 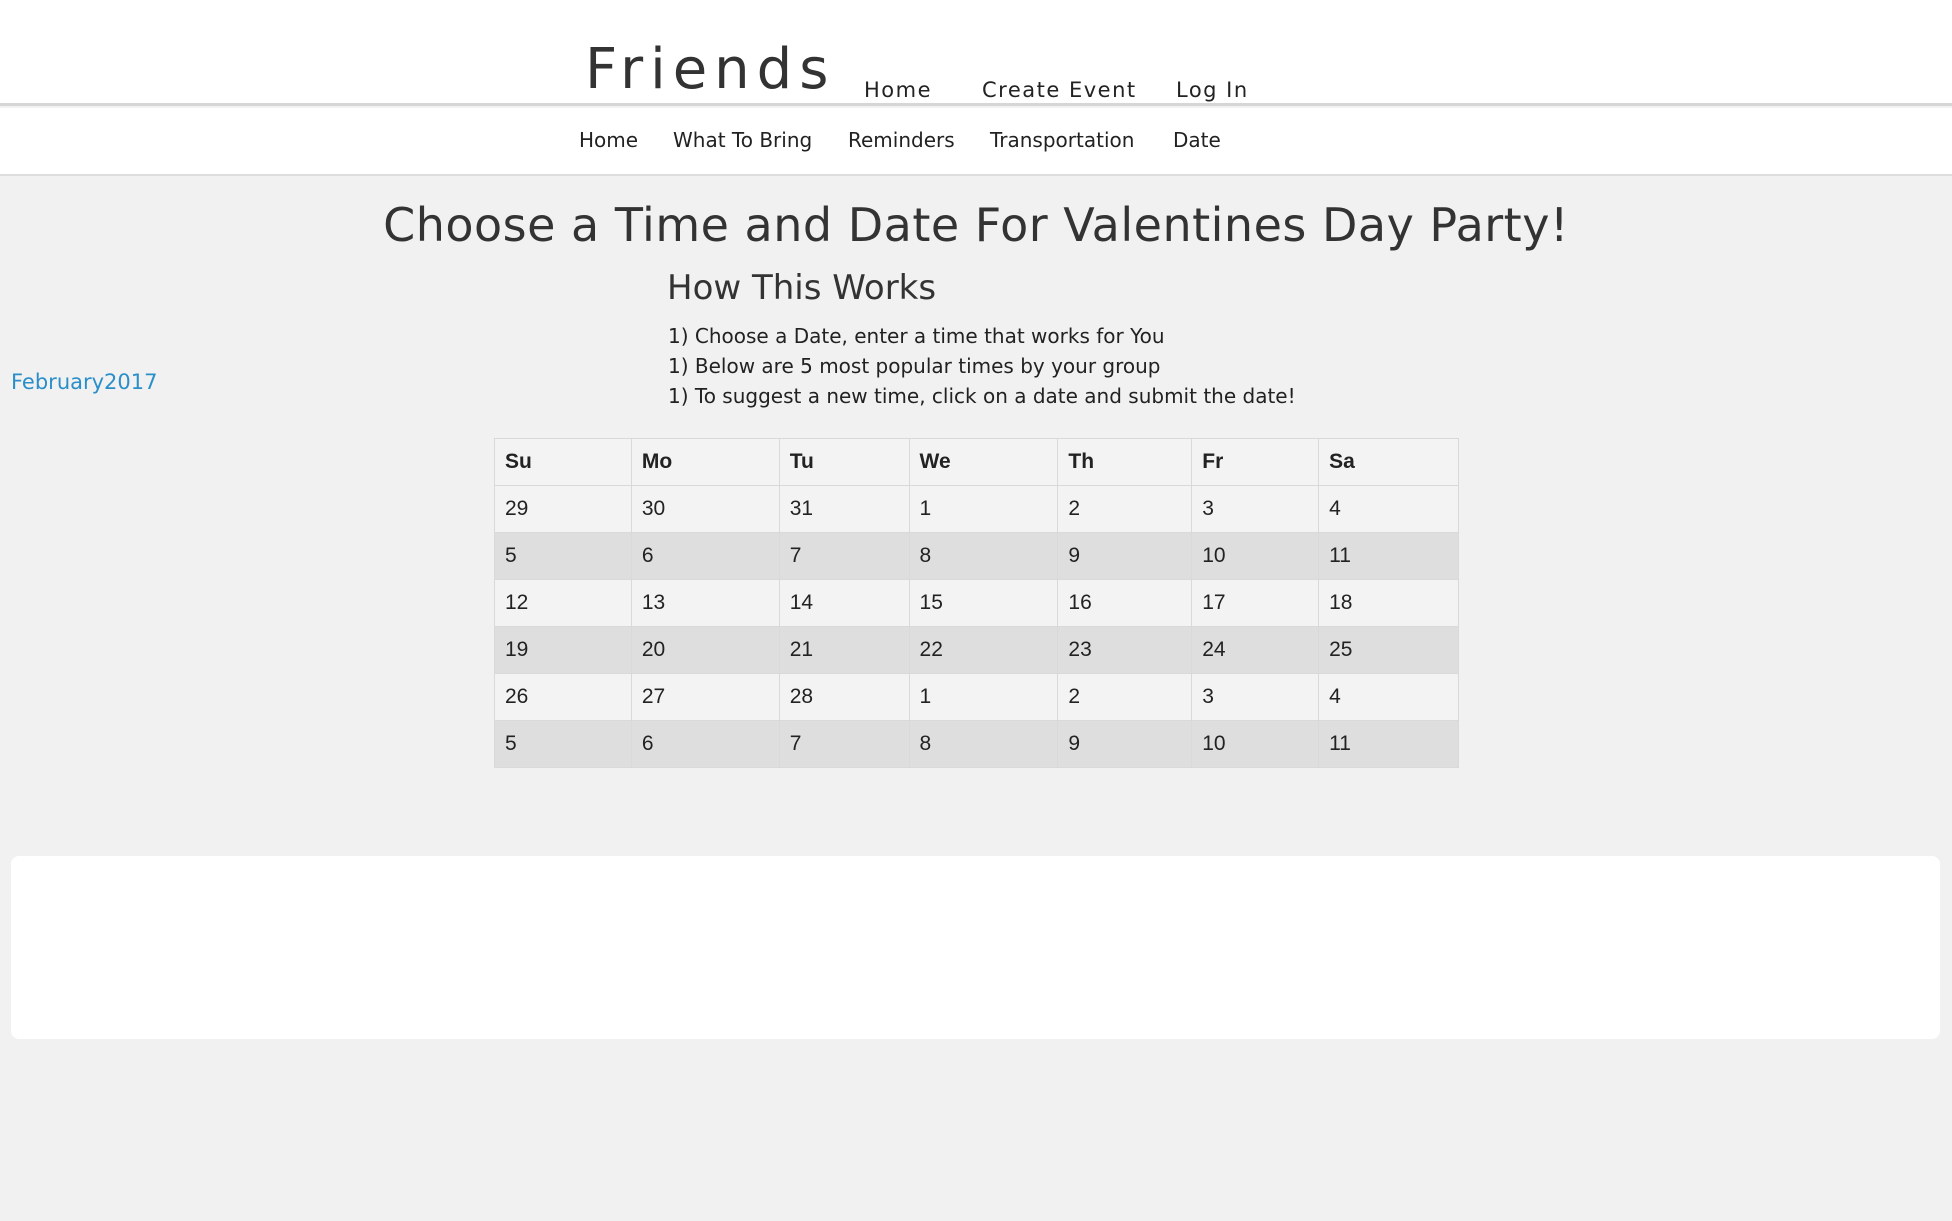 I want to click on weekday-header: Sa, so click(x=1388, y=462).